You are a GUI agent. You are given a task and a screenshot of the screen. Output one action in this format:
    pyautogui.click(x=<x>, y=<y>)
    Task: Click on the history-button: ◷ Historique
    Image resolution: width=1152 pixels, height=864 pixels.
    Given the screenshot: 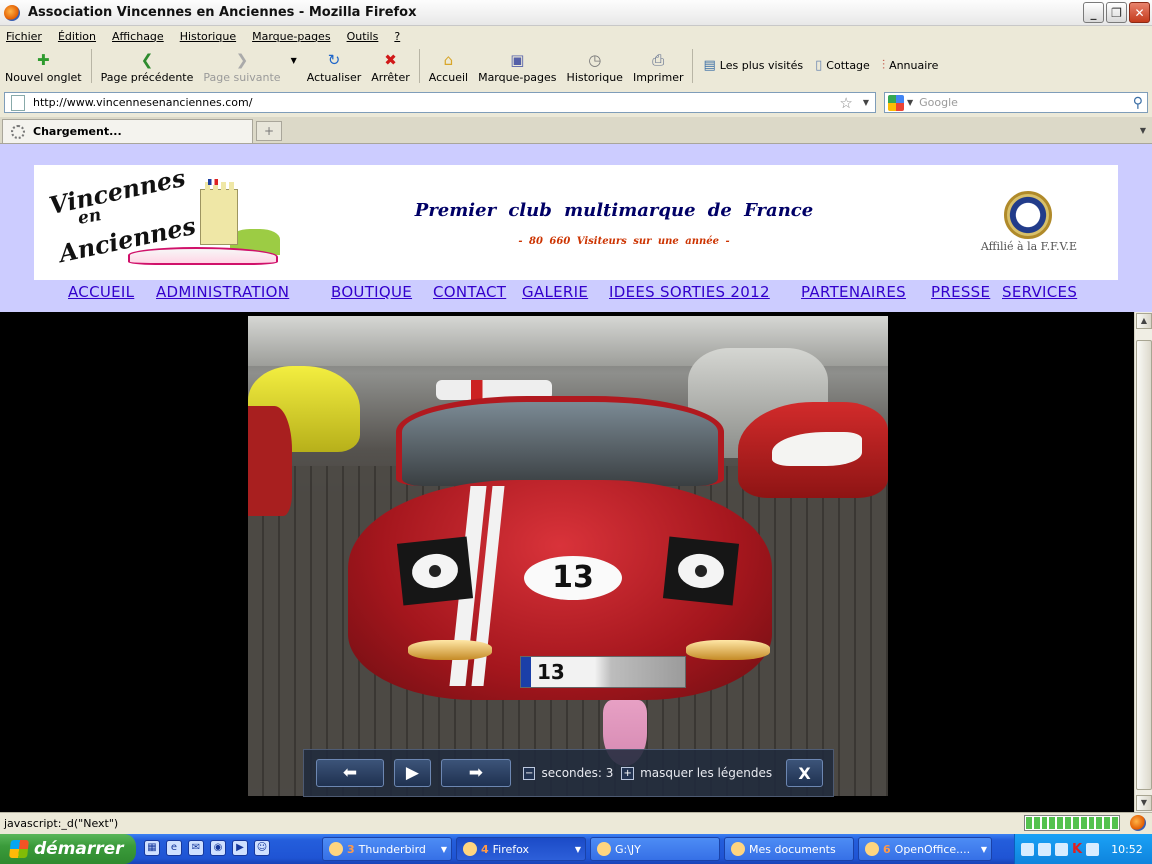 What is the action you would take?
    pyautogui.click(x=595, y=67)
    